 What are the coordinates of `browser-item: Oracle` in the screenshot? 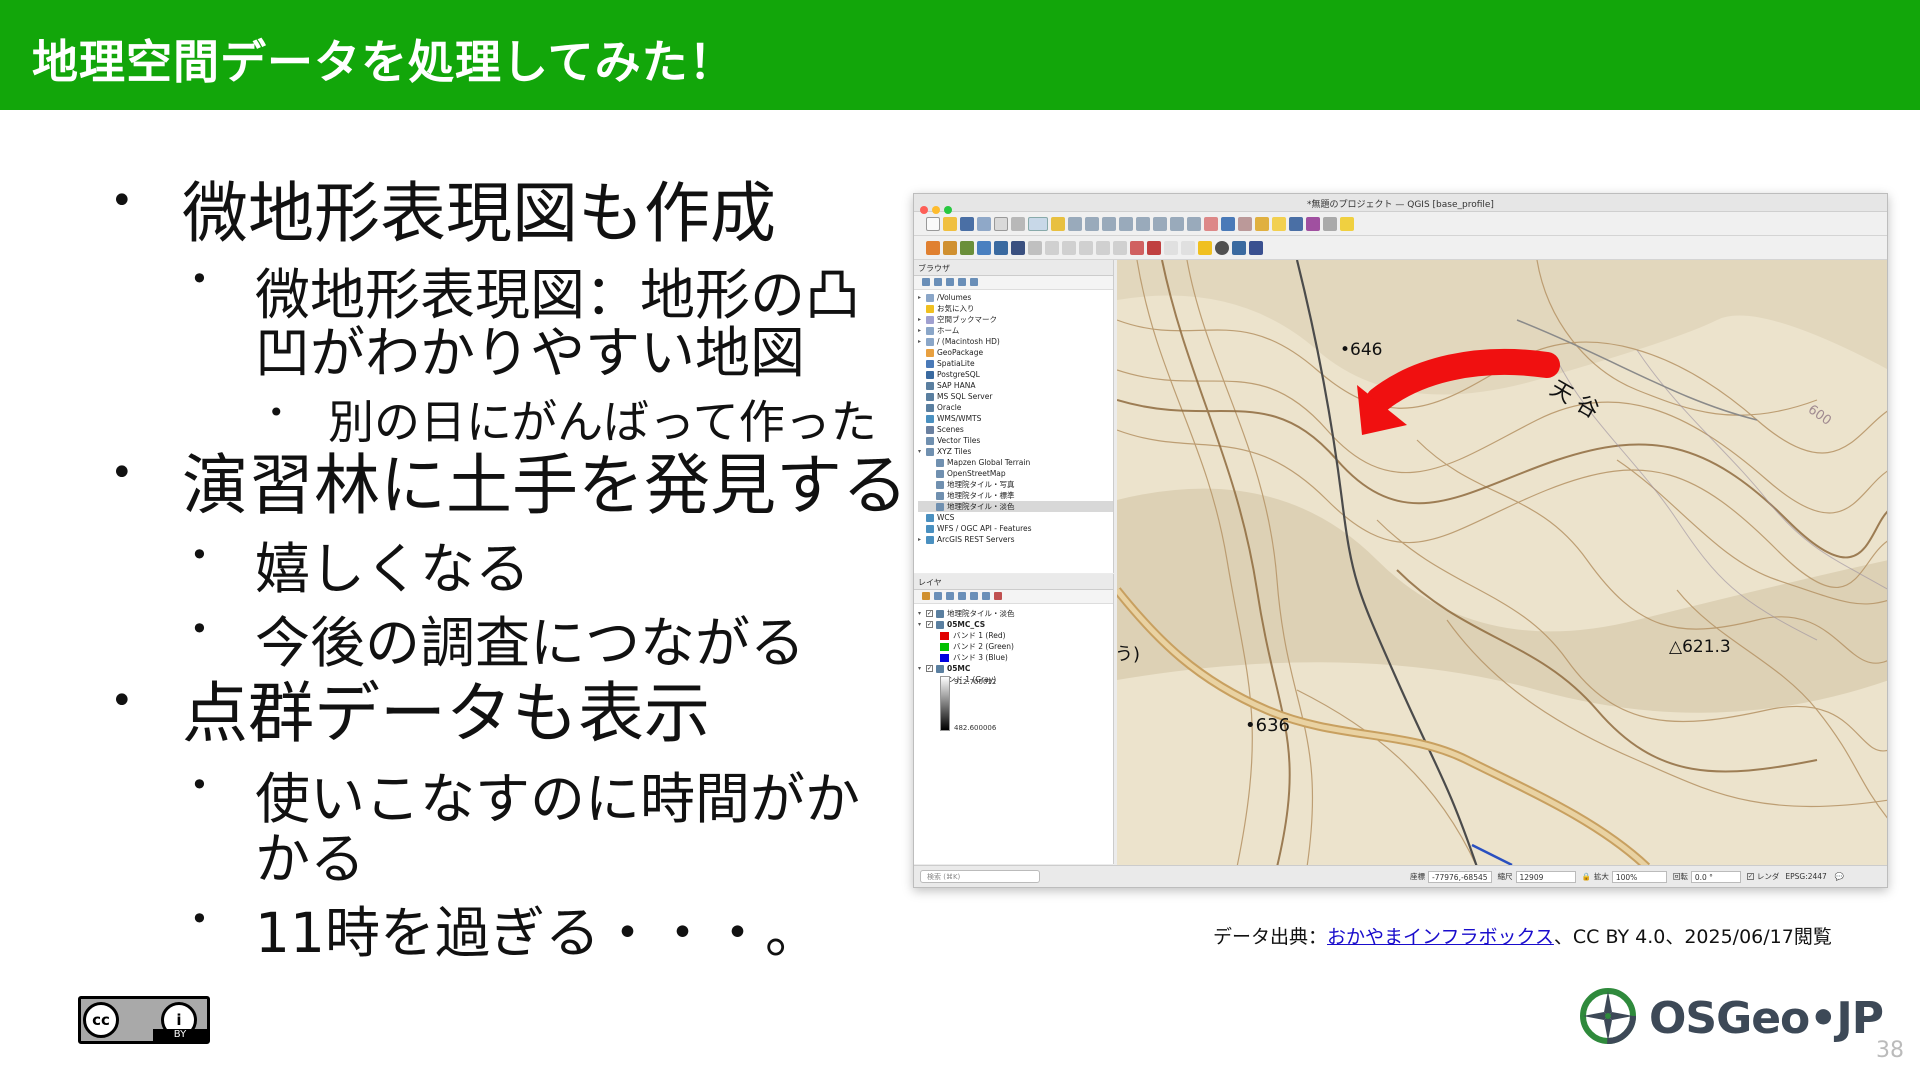 It's located at (1015, 407).